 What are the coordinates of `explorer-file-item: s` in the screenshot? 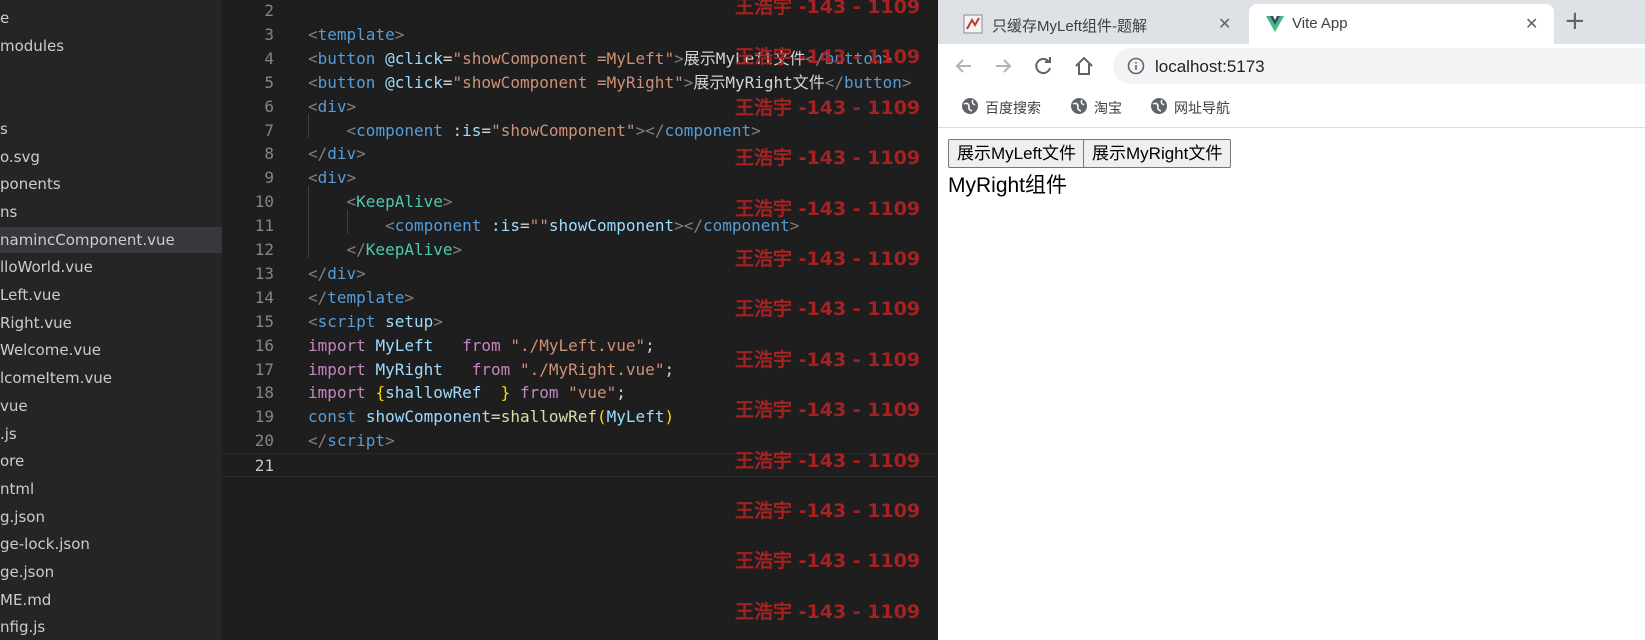 It's located at (111, 129).